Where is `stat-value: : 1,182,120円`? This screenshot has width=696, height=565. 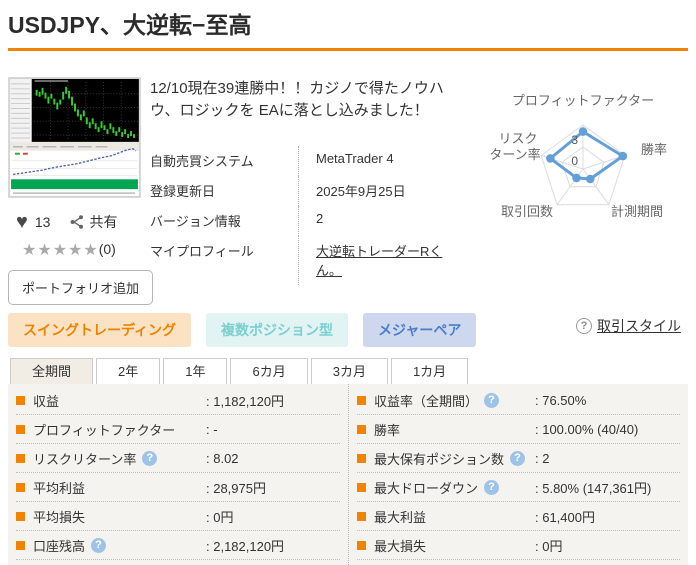 stat-value: : 1,182,120円 is located at coordinates (245, 401).